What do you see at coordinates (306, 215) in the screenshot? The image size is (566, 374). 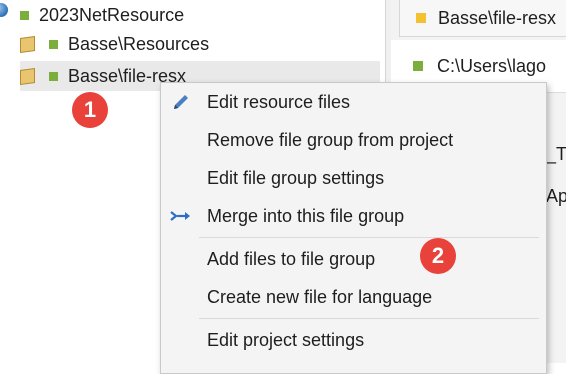 I see `menu-item-label: Merge into this file group` at bounding box center [306, 215].